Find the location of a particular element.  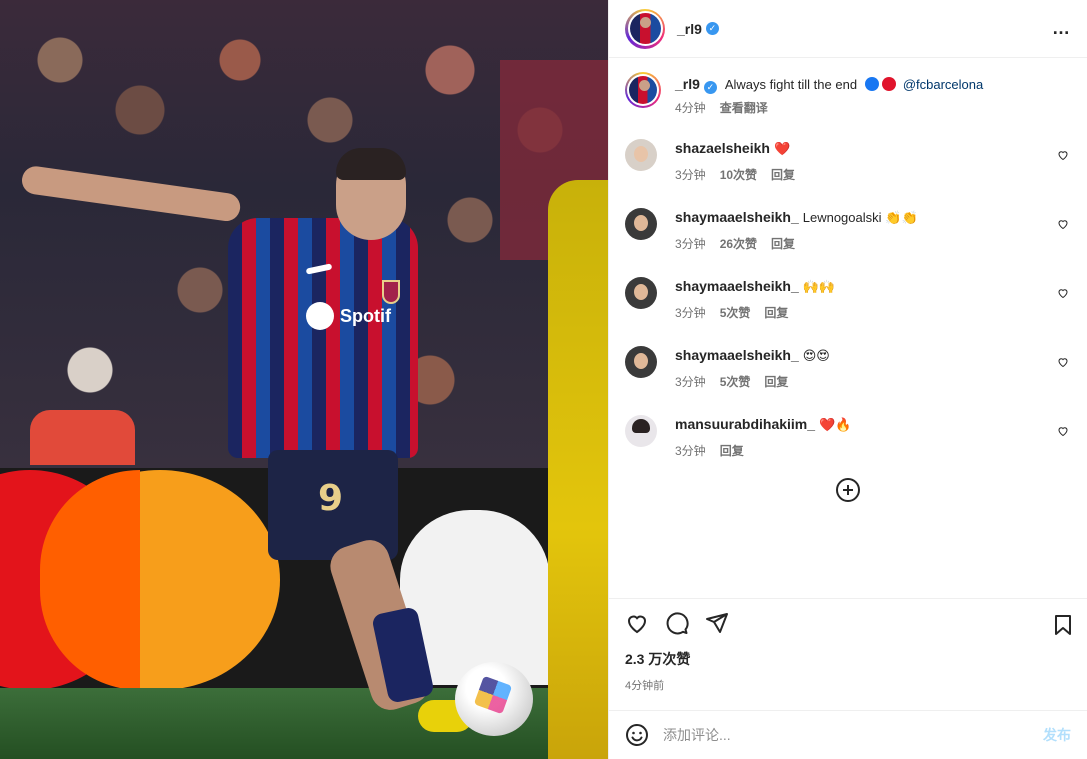

blue-circle-emoji-icon is located at coordinates (871, 84).